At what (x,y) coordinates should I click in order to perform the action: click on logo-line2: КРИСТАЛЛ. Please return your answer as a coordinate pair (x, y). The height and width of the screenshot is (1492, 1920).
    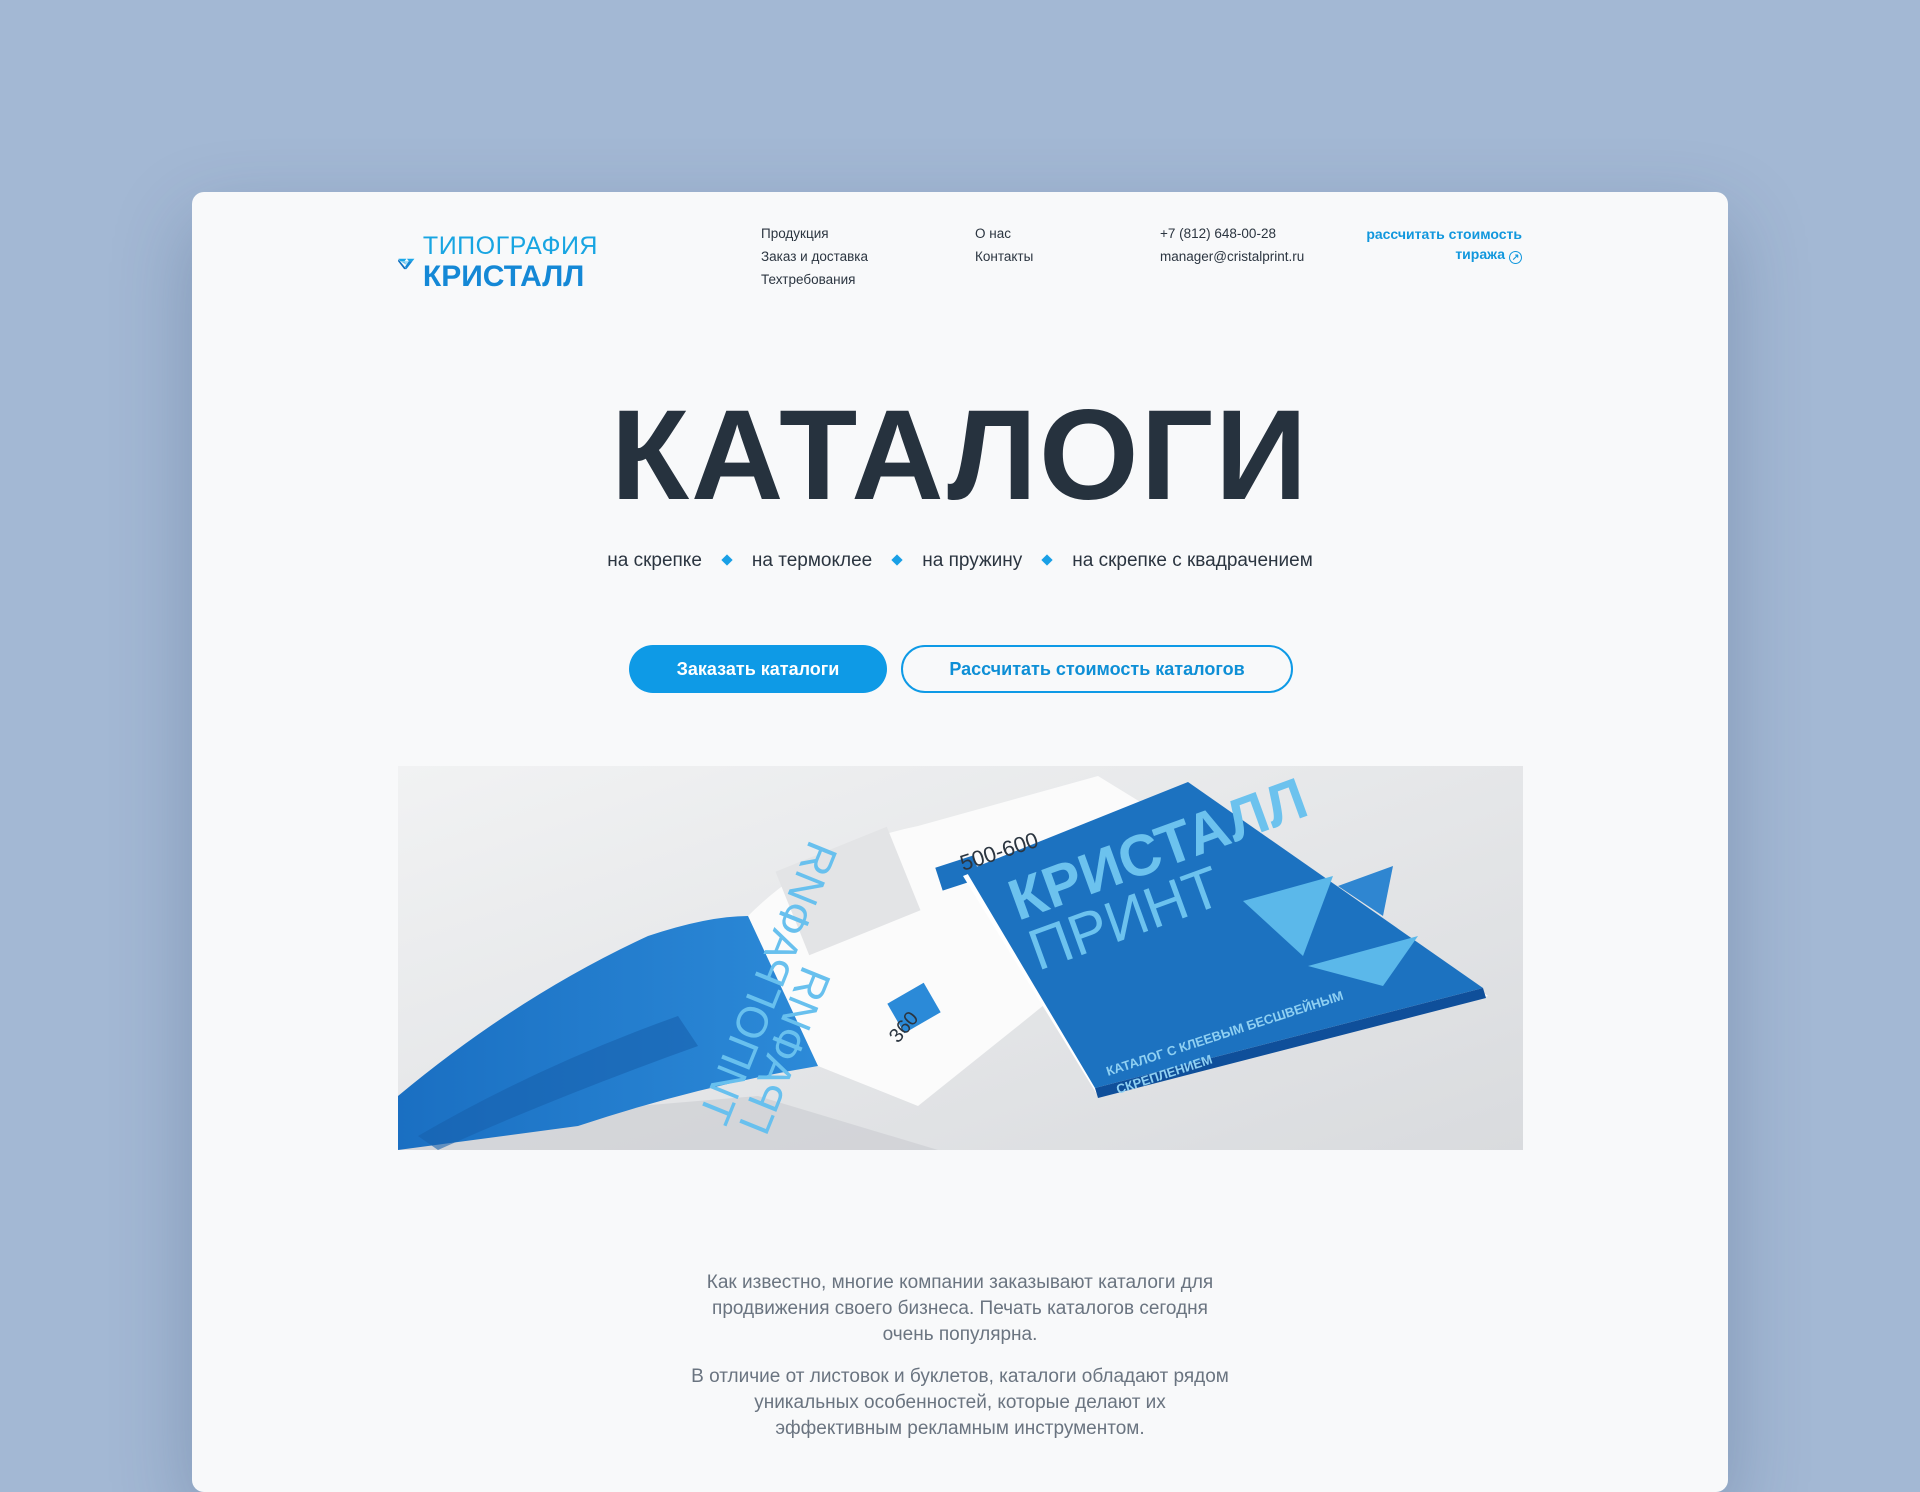
    Looking at the image, I should click on (503, 276).